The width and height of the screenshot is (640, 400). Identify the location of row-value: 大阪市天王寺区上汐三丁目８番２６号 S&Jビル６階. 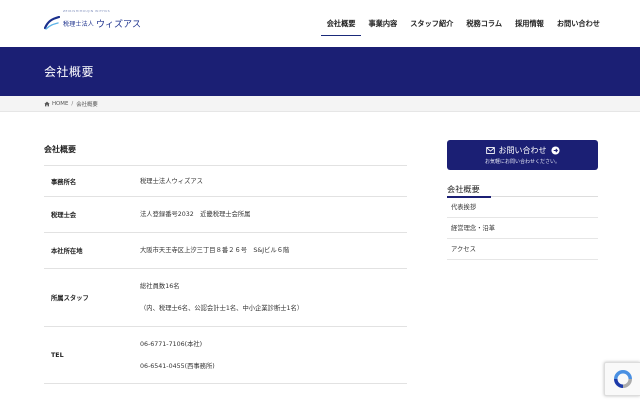
(273, 250).